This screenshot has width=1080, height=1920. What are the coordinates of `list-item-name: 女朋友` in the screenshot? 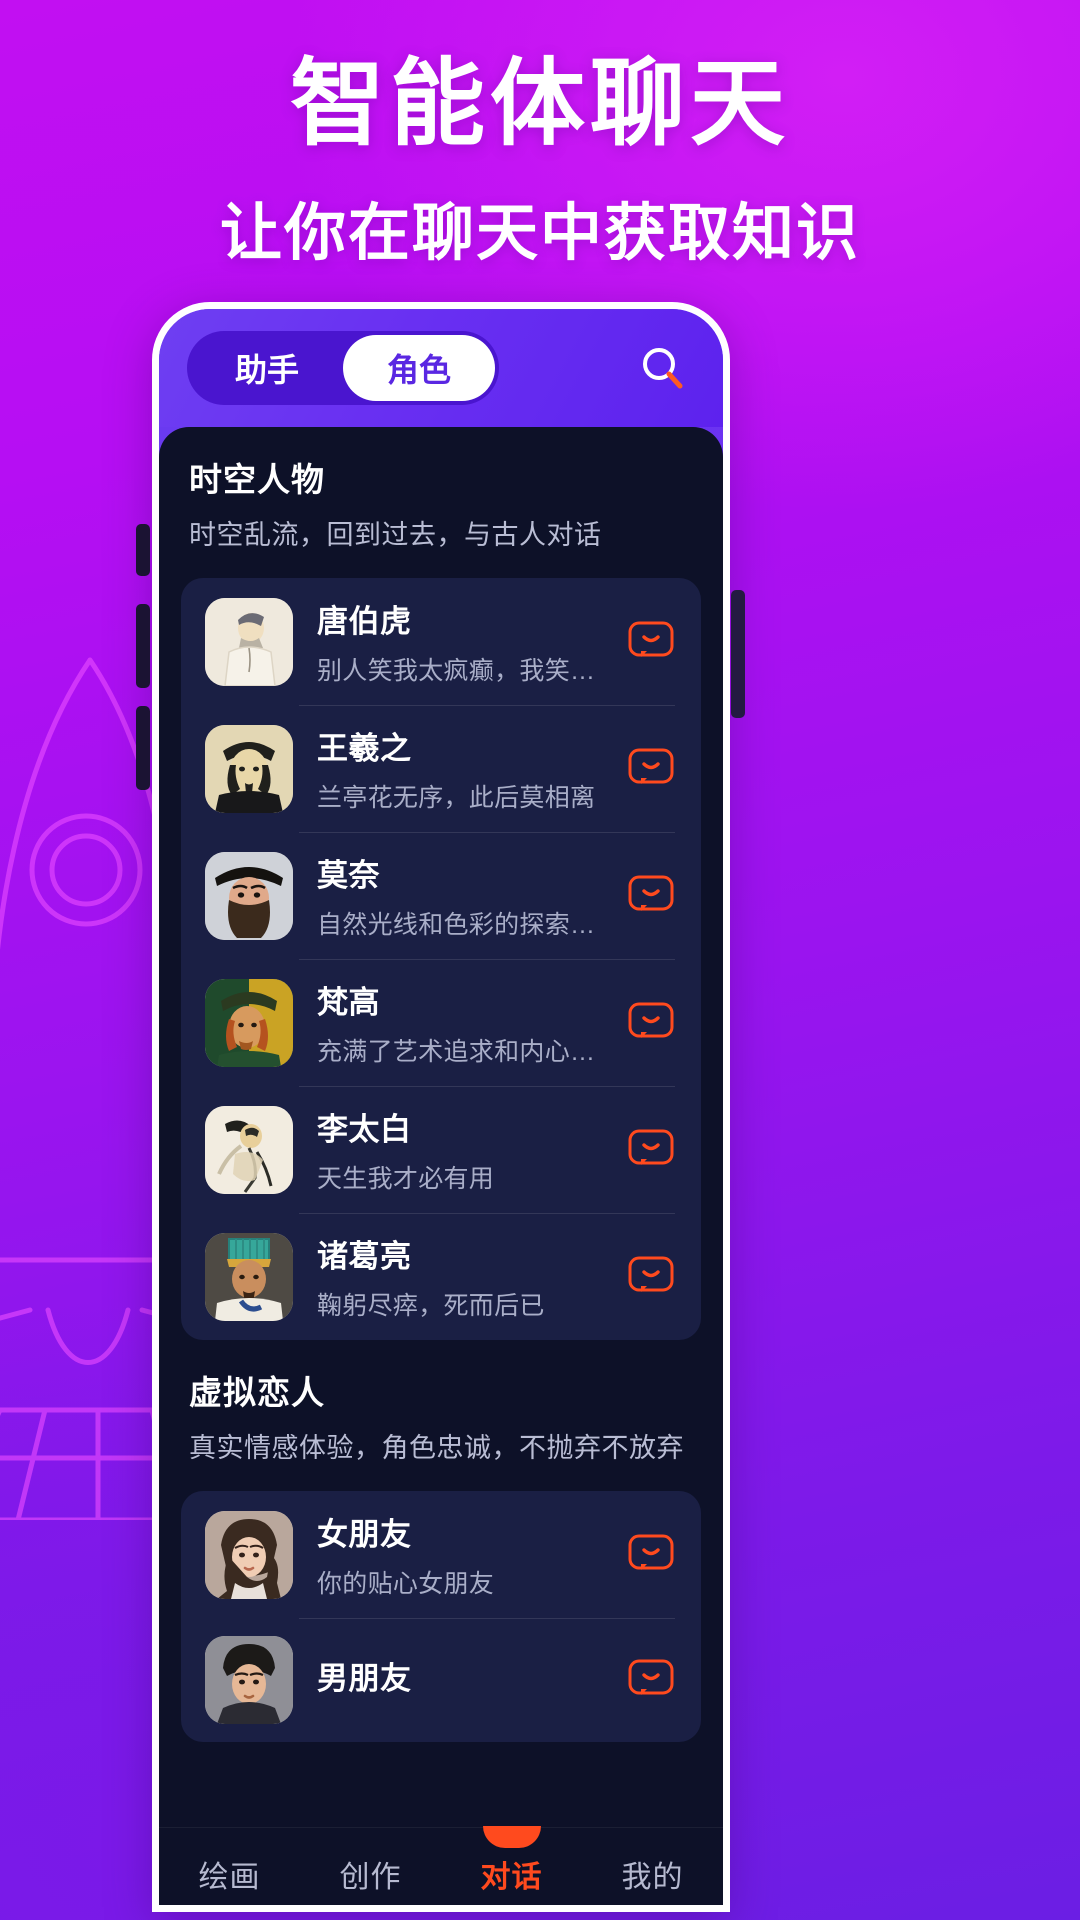 It's located at (364, 1534).